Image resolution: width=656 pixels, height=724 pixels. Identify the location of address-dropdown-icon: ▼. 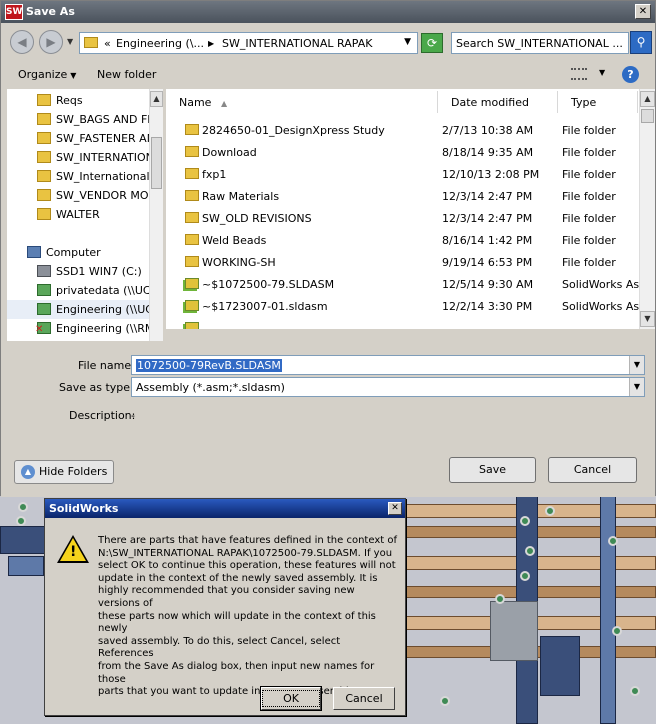
(407, 42).